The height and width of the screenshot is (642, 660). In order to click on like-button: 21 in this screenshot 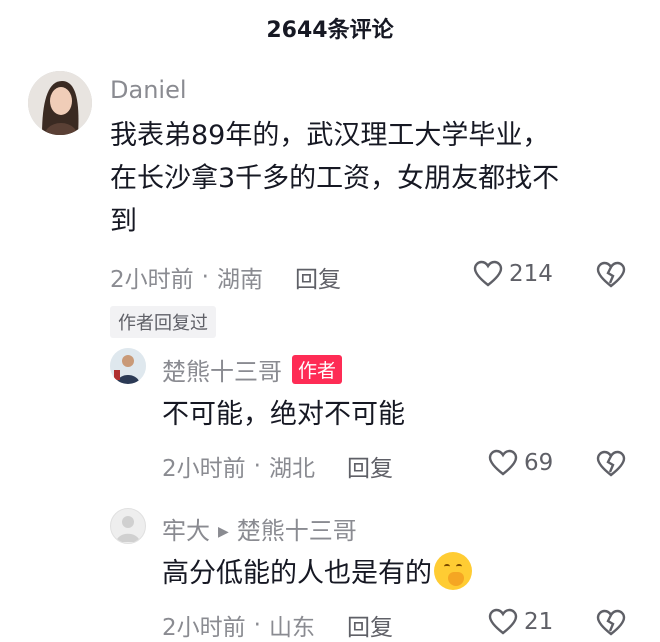, I will do `click(520, 622)`.